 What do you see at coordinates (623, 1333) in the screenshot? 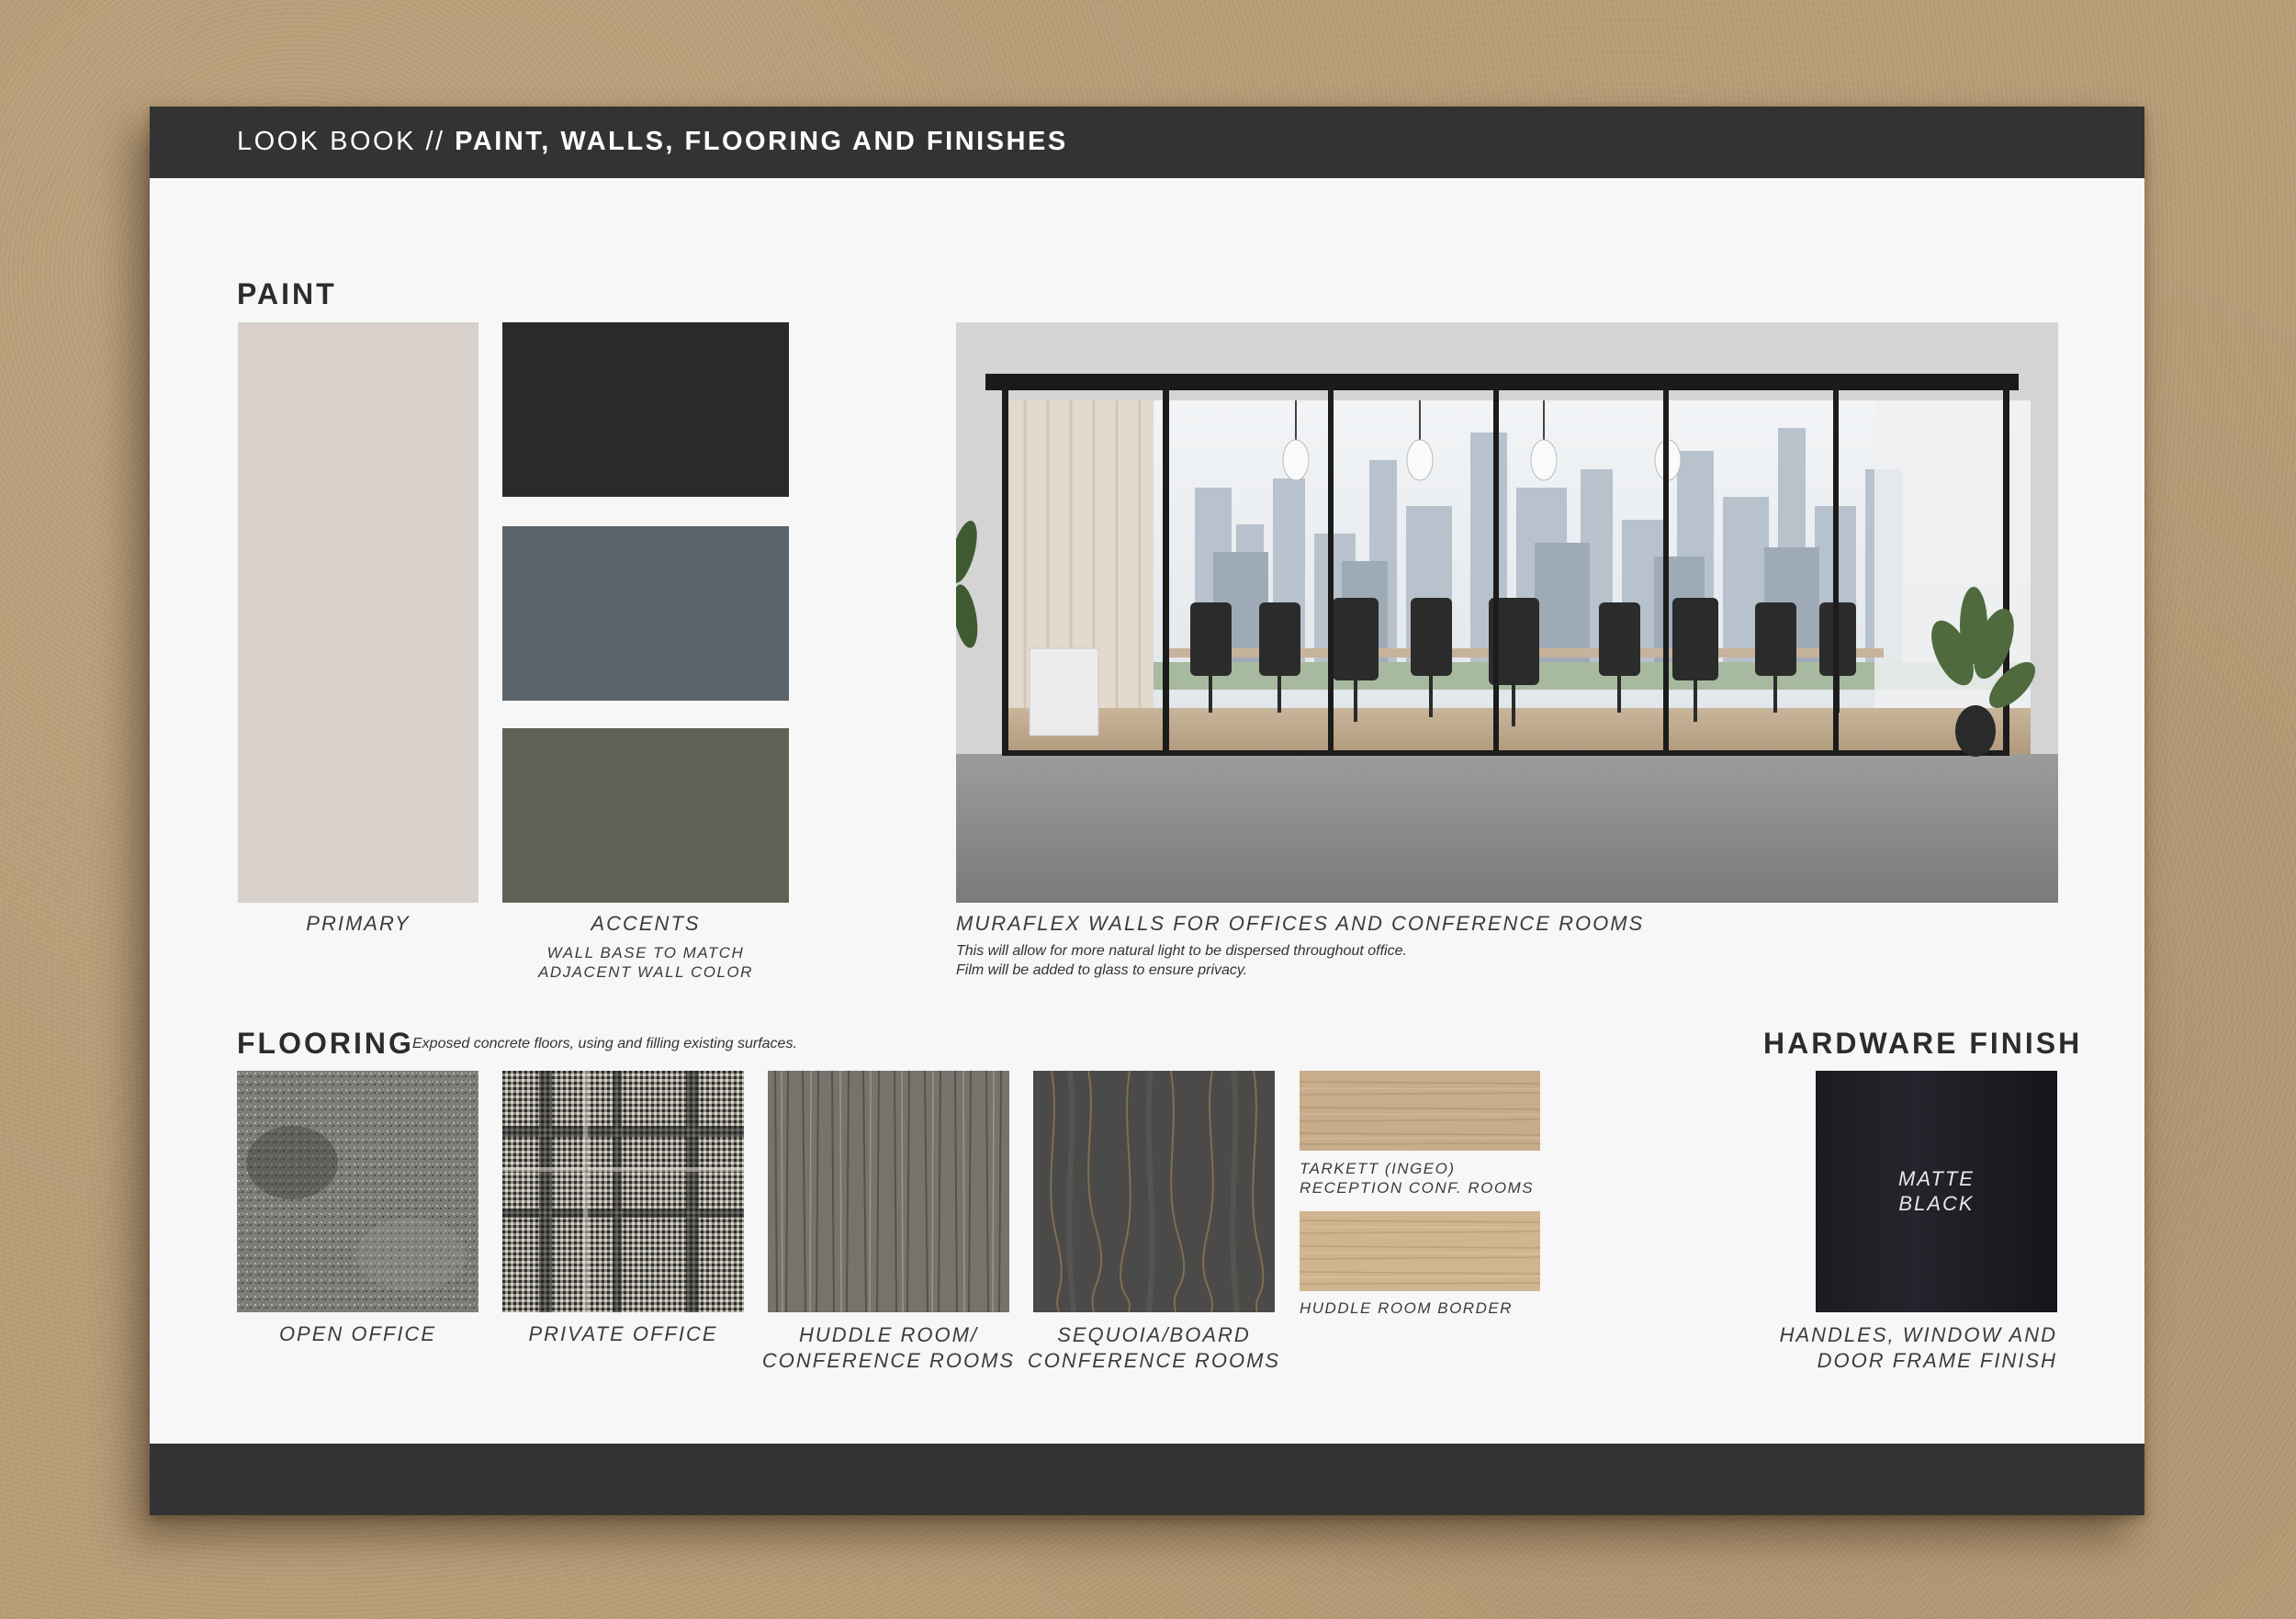
I see `flooring-label-2: PRIVATE OFFICE` at bounding box center [623, 1333].